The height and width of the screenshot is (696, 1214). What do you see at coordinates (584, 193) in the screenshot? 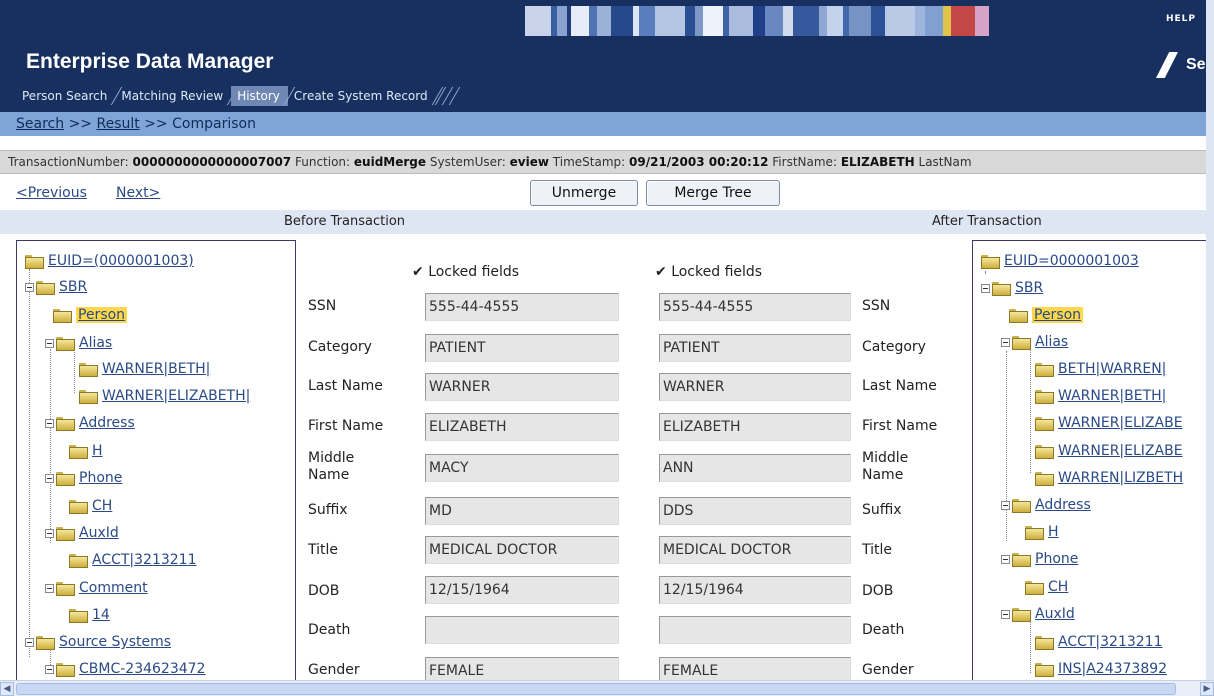
I see `unmerge-button: Unmerge` at bounding box center [584, 193].